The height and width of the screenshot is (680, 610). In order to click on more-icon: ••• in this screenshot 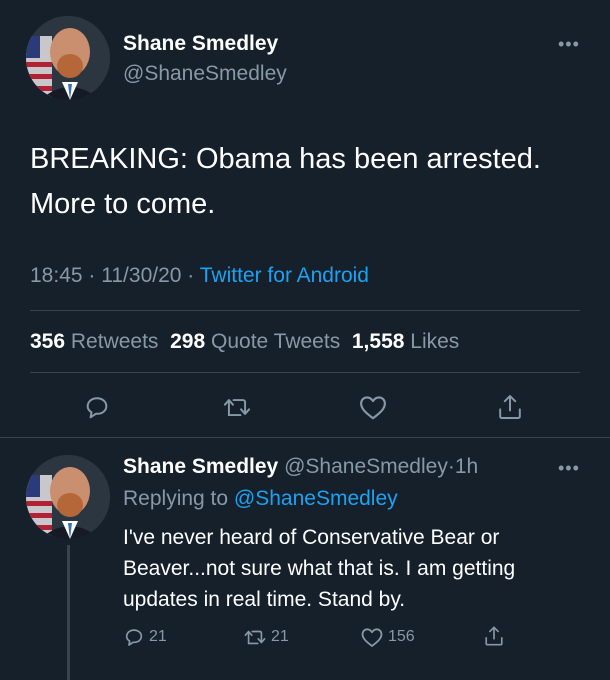, I will do `click(569, 44)`.